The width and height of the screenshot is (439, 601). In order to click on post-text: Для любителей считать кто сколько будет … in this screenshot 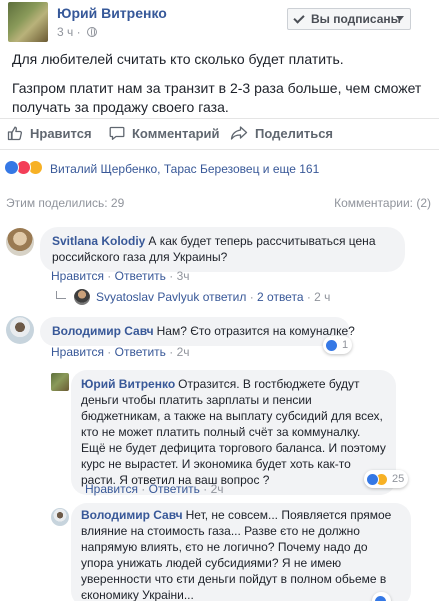, I will do `click(222, 88)`.